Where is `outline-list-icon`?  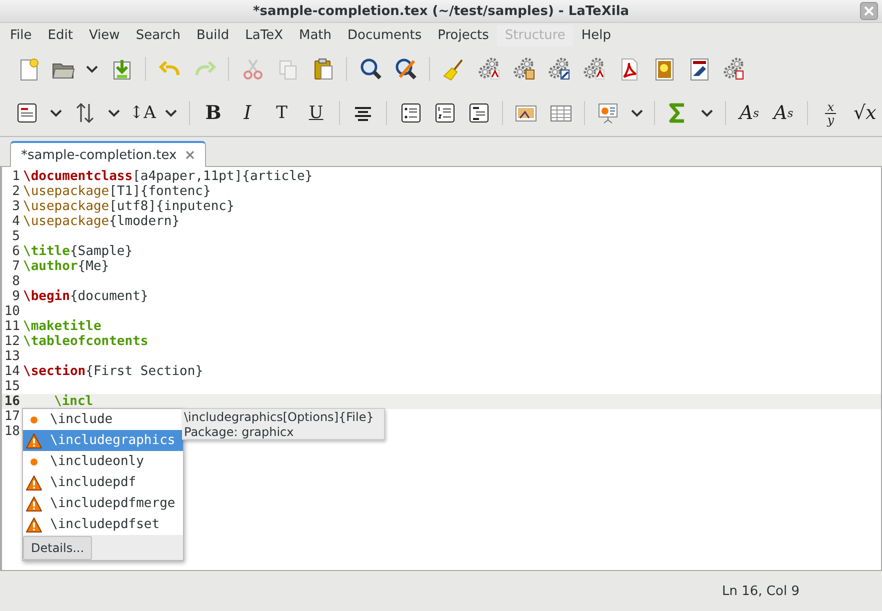
outline-list-icon is located at coordinates (479, 113).